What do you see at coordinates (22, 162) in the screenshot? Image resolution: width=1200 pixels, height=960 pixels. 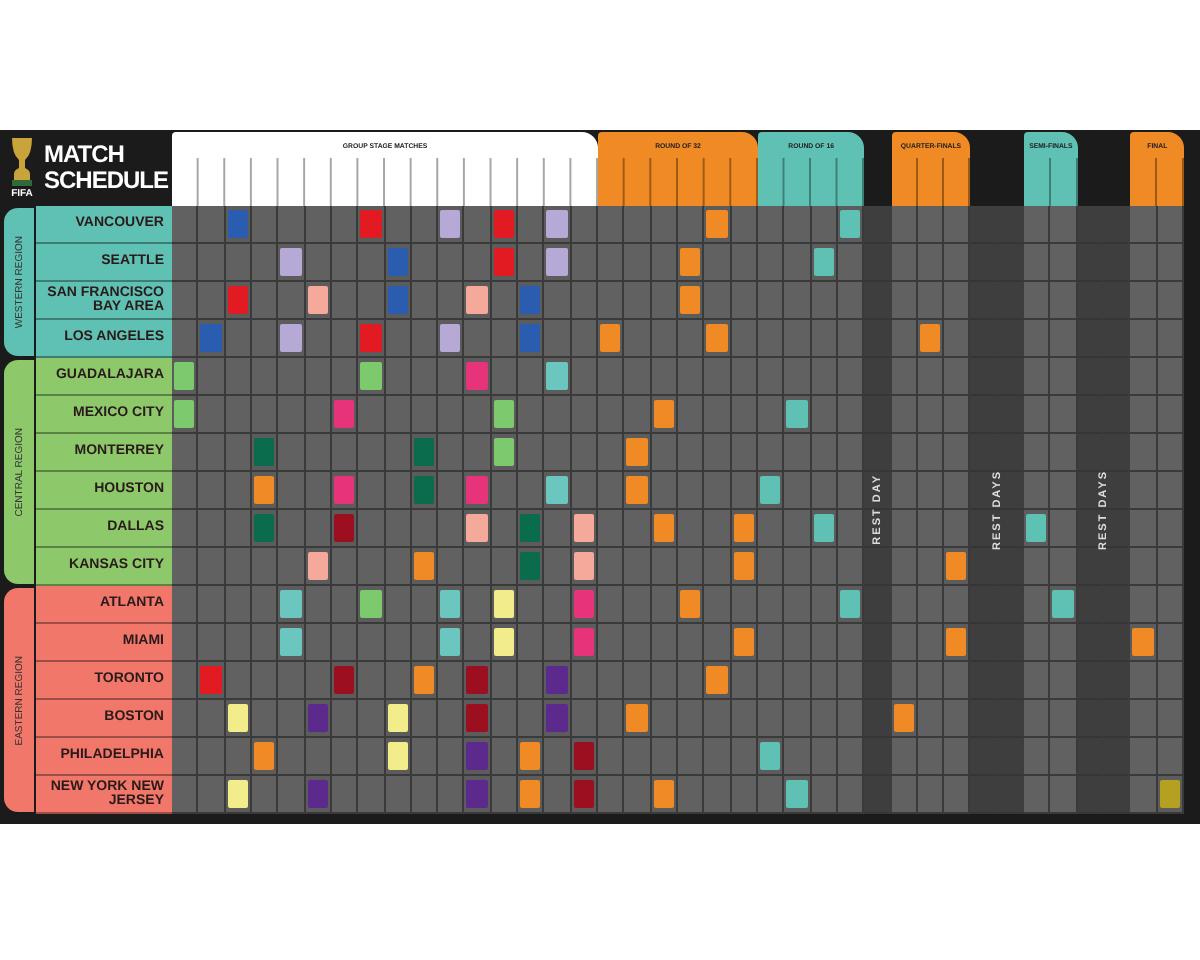 I see `trophy-icon` at bounding box center [22, 162].